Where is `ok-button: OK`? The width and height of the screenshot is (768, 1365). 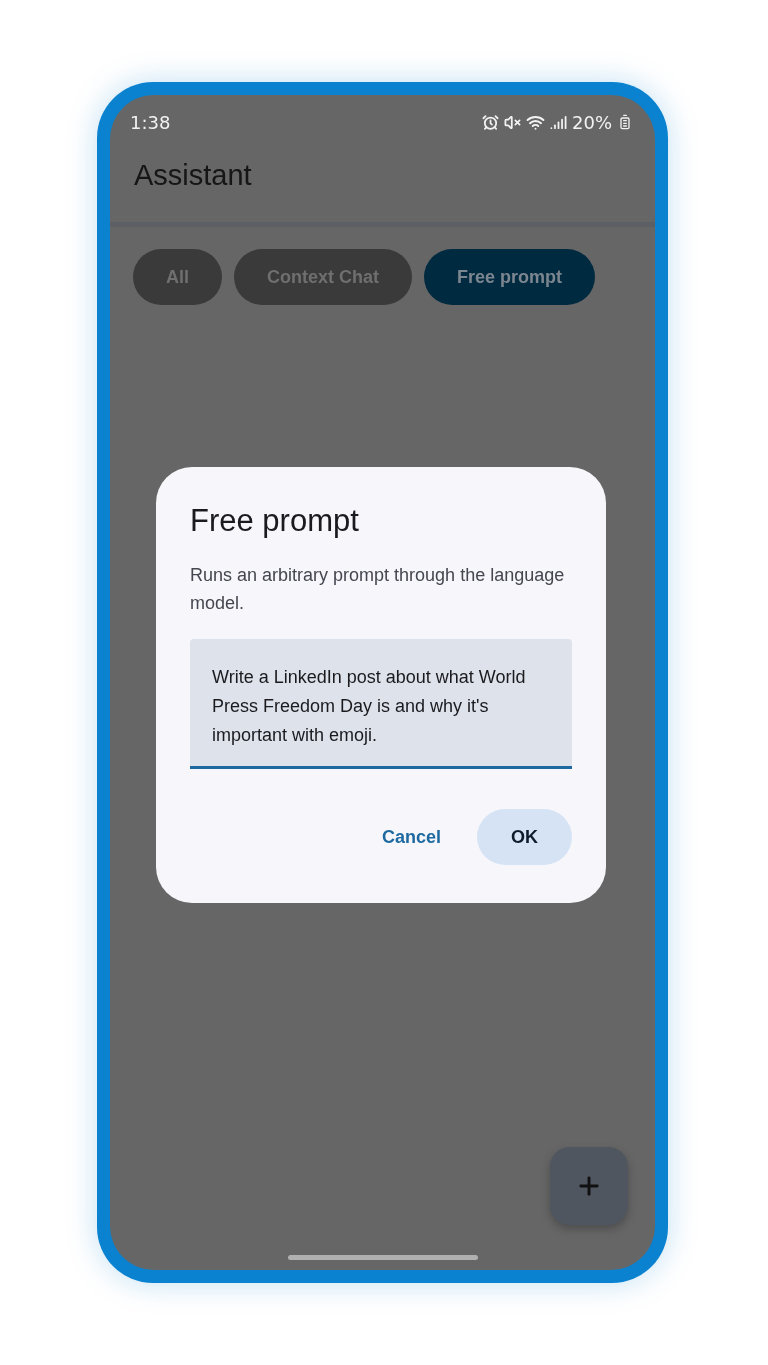
ok-button: OK is located at coordinates (524, 837).